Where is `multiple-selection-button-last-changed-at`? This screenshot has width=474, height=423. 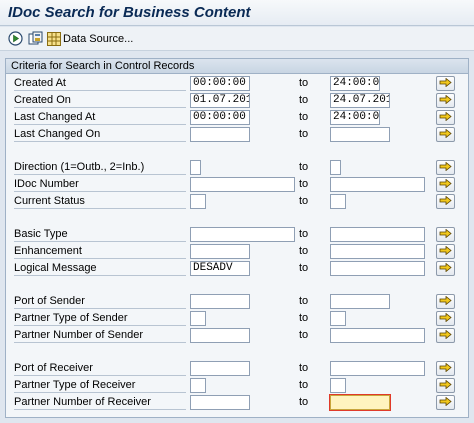
multiple-selection-button-last-changed-at is located at coordinates (445, 117).